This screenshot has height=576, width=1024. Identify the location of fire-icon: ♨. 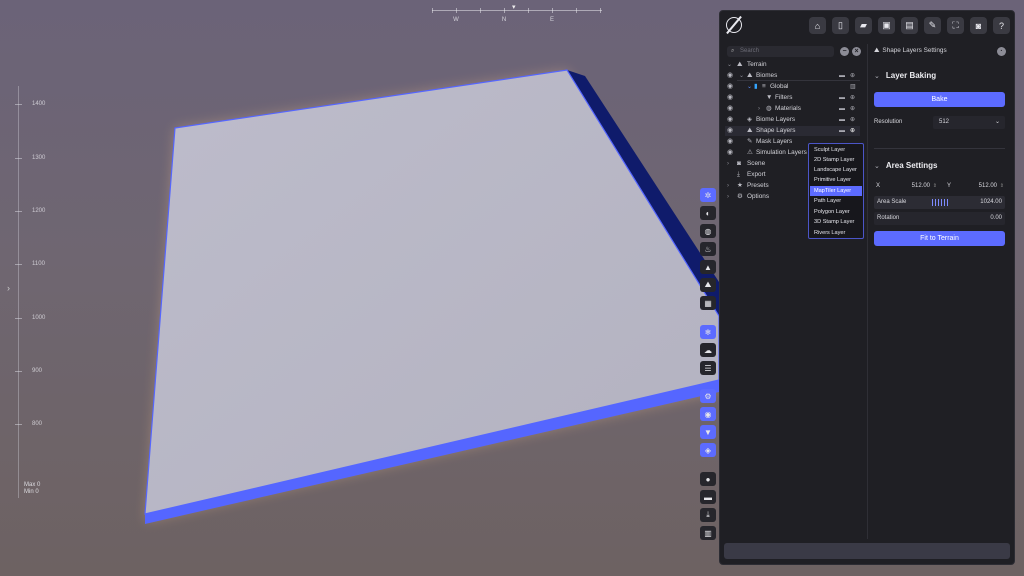
(708, 249).